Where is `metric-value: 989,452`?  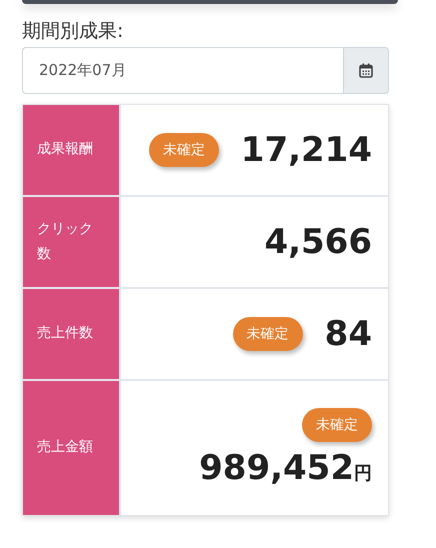
metric-value: 989,452 is located at coordinates (276, 468).